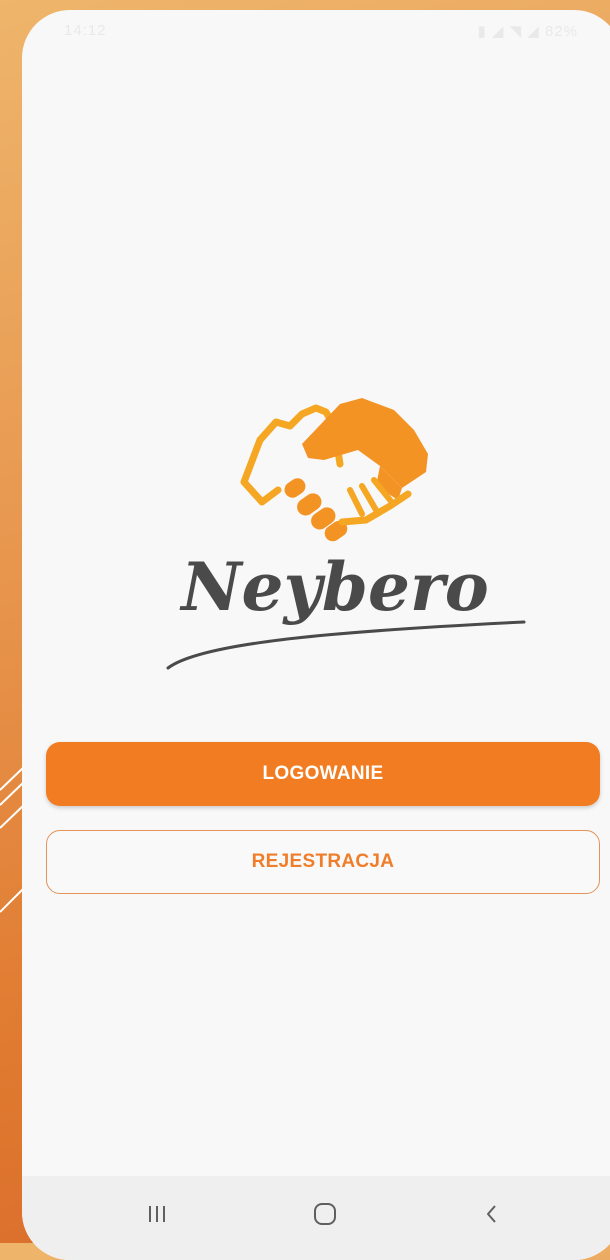 This screenshot has height=1260, width=610. I want to click on login-button: LOGOWANIE, so click(323, 774).